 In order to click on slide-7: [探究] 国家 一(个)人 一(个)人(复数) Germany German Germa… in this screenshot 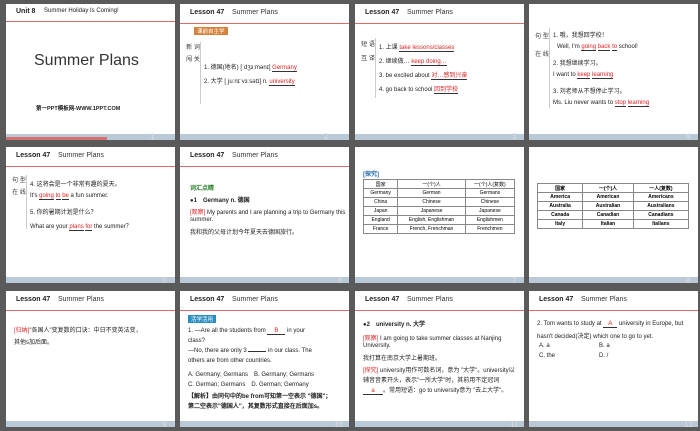, I will do `click(439, 215)`.